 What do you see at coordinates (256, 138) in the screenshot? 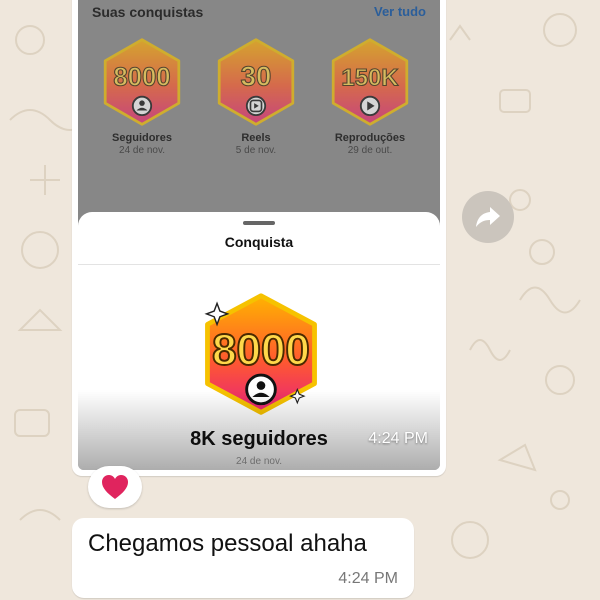
I see `badge-name: Reels` at bounding box center [256, 138].